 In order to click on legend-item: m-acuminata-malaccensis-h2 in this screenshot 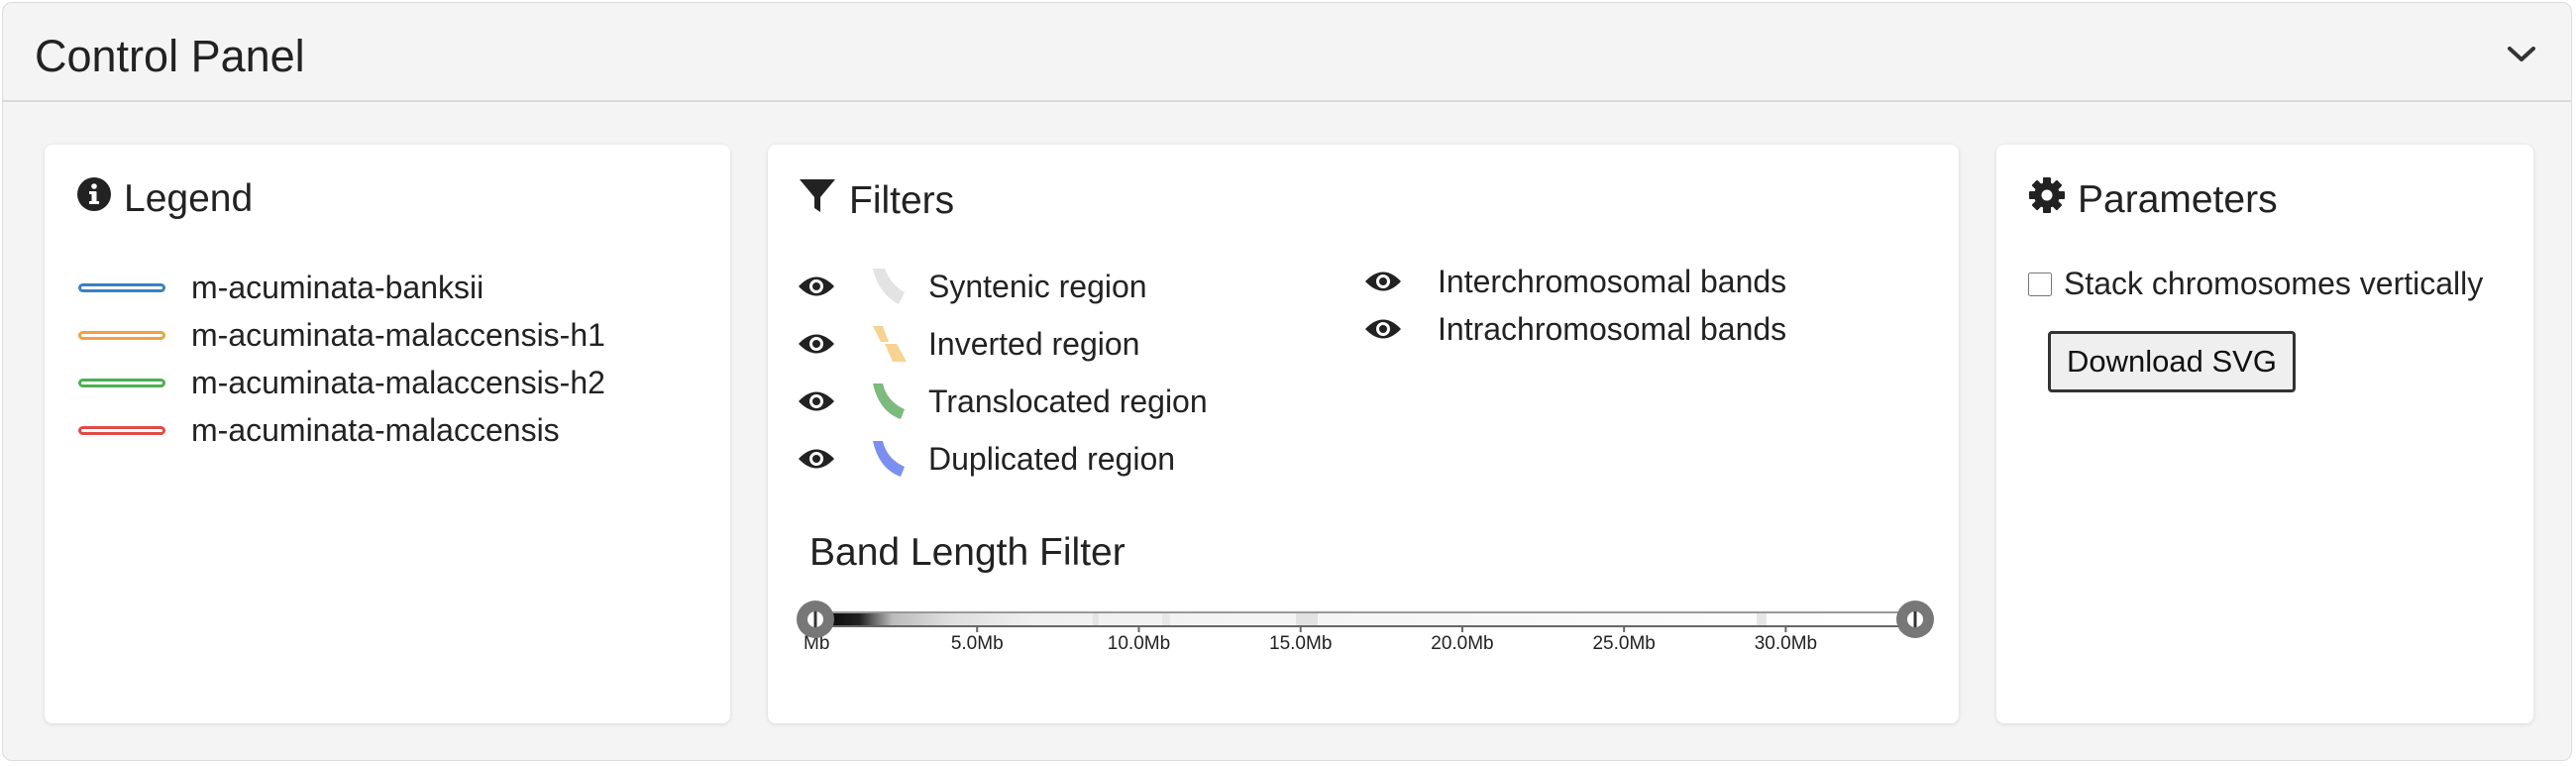, I will do `click(342, 382)`.